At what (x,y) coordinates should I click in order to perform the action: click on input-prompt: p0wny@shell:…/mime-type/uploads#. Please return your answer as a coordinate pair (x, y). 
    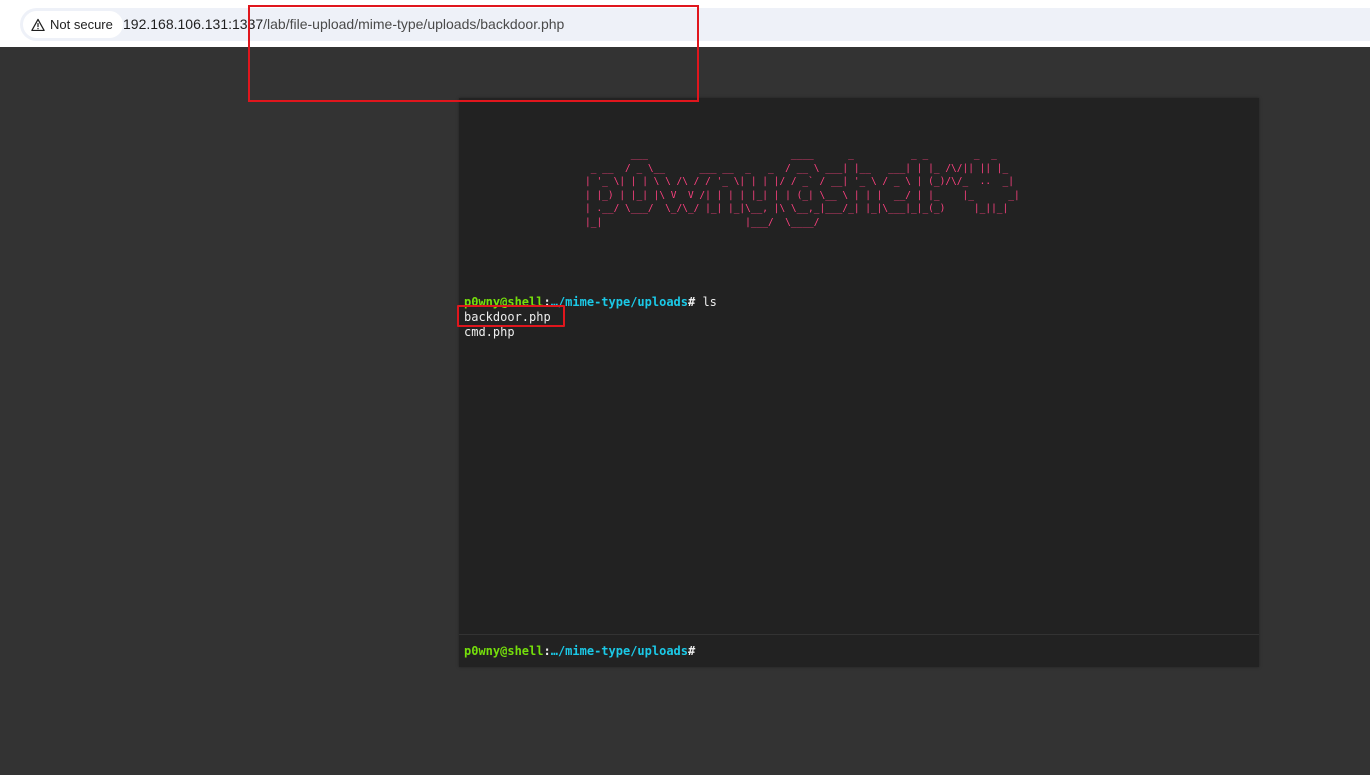
    Looking at the image, I should click on (579, 651).